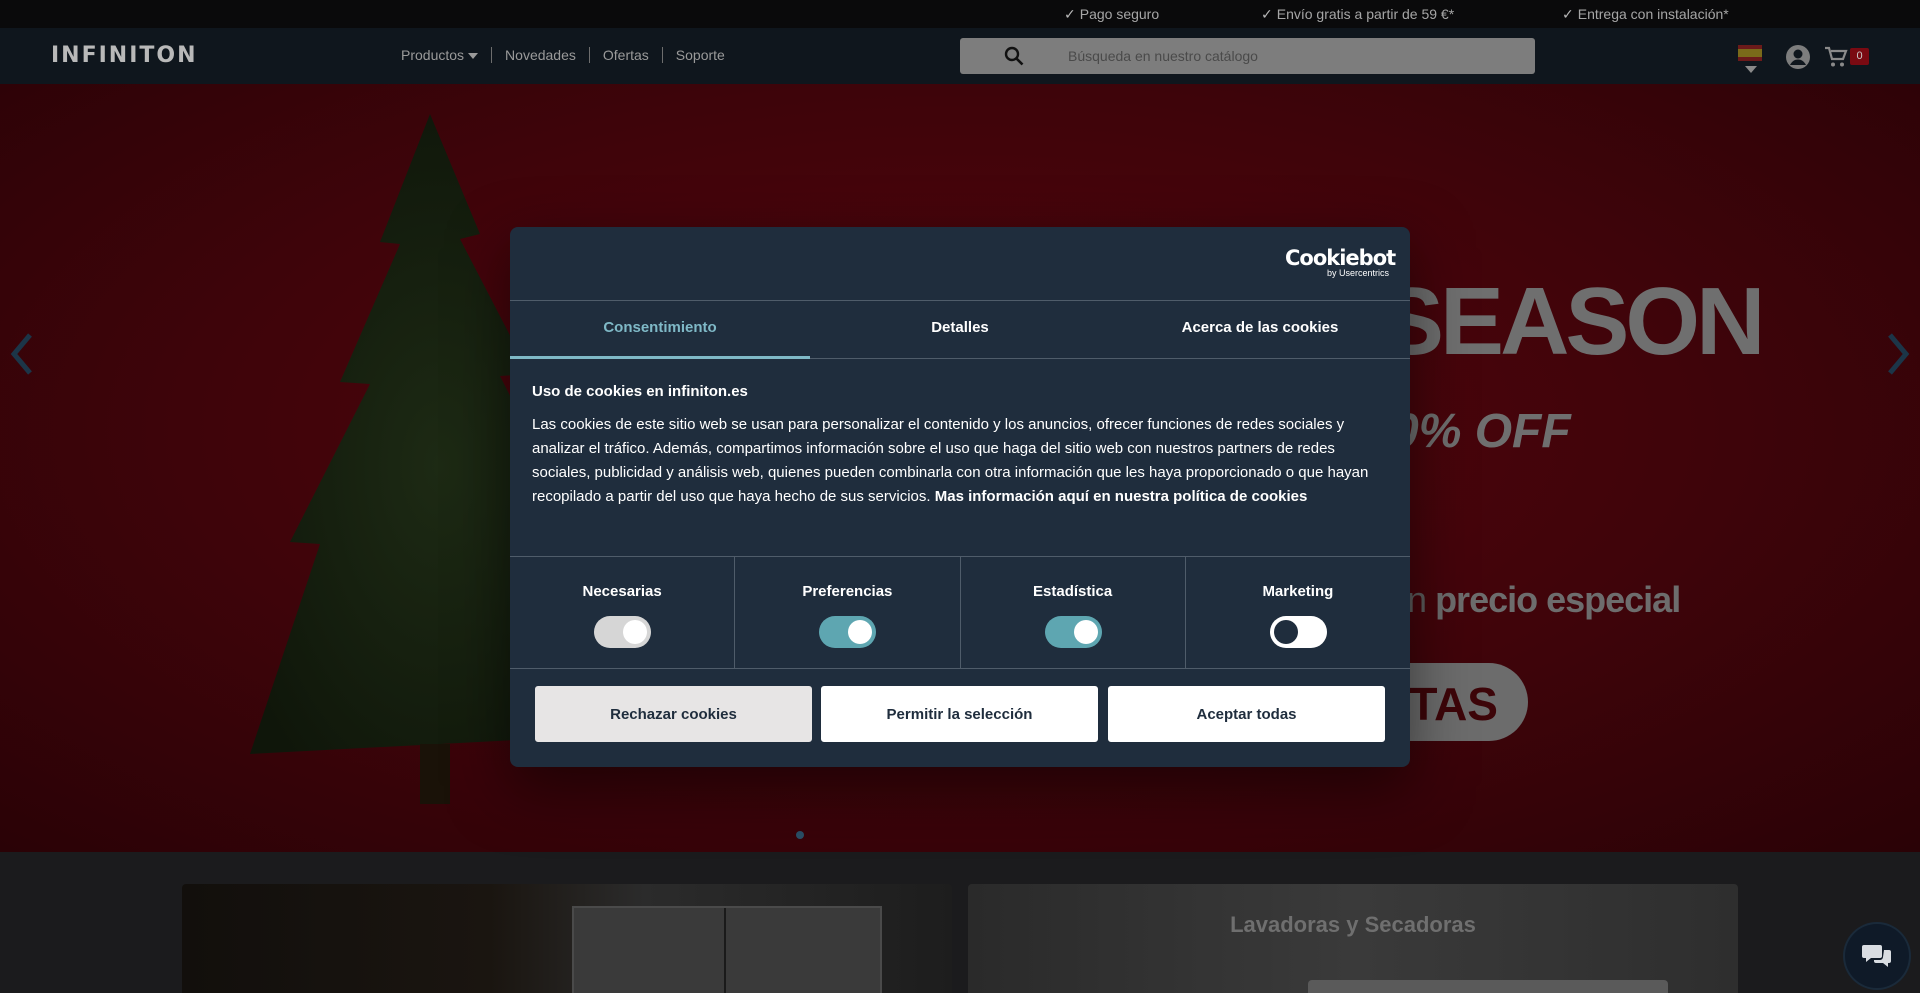  What do you see at coordinates (640, 391) in the screenshot?
I see `consent-heading: Uso de cookies en infiniton.es` at bounding box center [640, 391].